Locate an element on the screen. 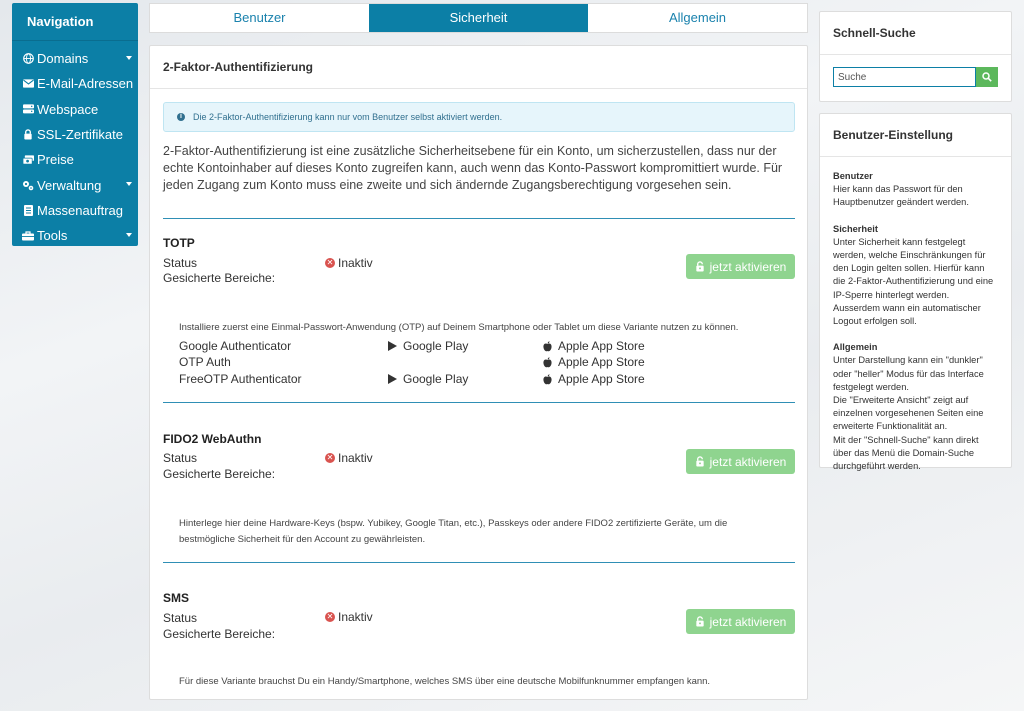 The width and height of the screenshot is (1024, 711). server-icon is located at coordinates (28, 109).